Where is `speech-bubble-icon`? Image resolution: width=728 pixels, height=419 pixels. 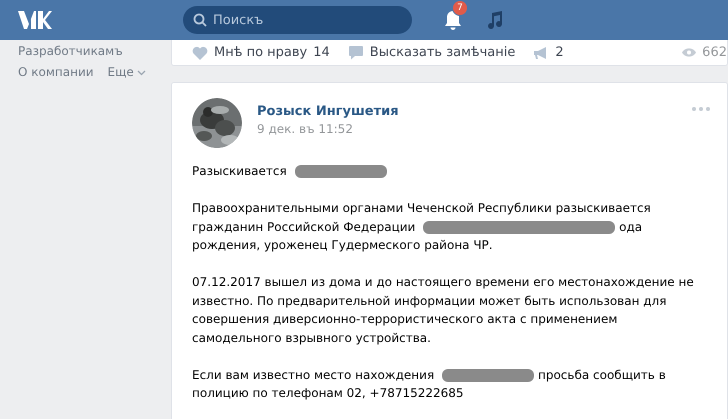 speech-bubble-icon is located at coordinates (356, 52).